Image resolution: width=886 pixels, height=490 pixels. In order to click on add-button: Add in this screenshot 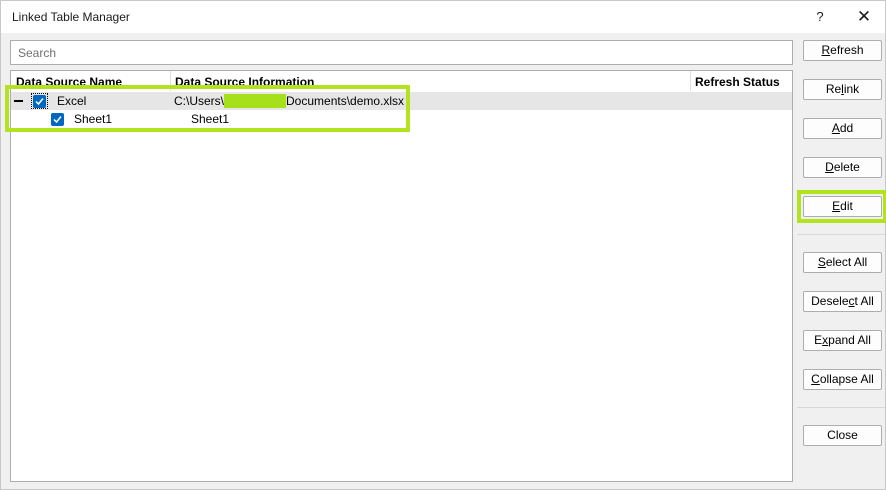, I will do `click(842, 128)`.